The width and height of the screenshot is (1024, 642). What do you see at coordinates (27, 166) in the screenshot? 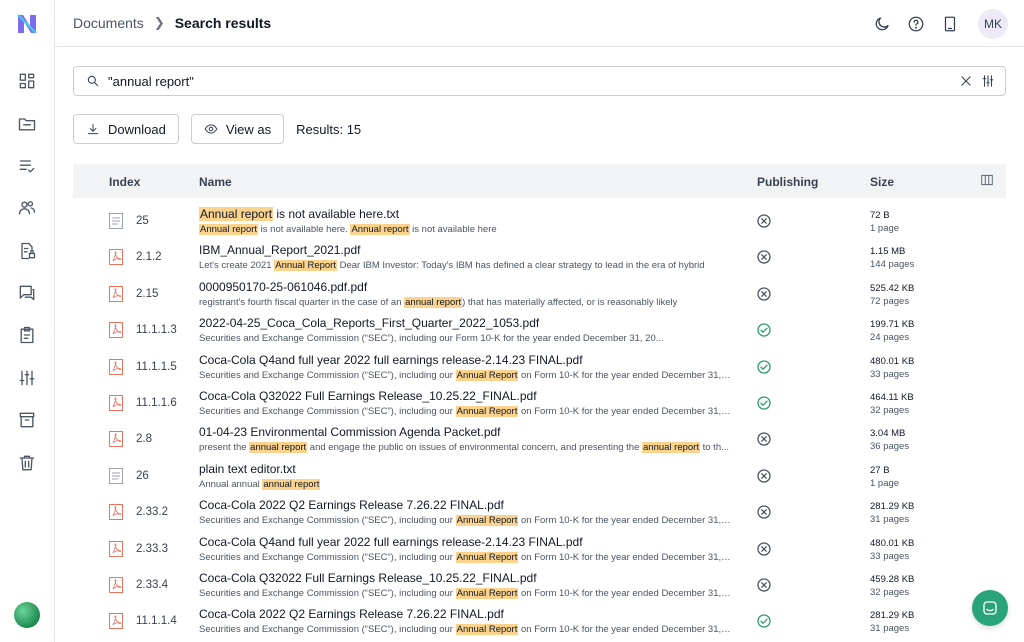
I see `checklist-icon` at bounding box center [27, 166].